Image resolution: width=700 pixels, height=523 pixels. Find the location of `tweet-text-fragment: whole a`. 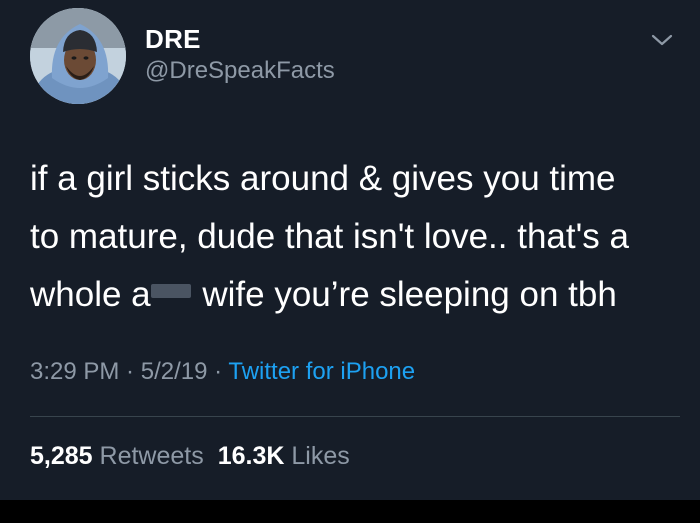

tweet-text-fragment: whole a is located at coordinates (90, 294).